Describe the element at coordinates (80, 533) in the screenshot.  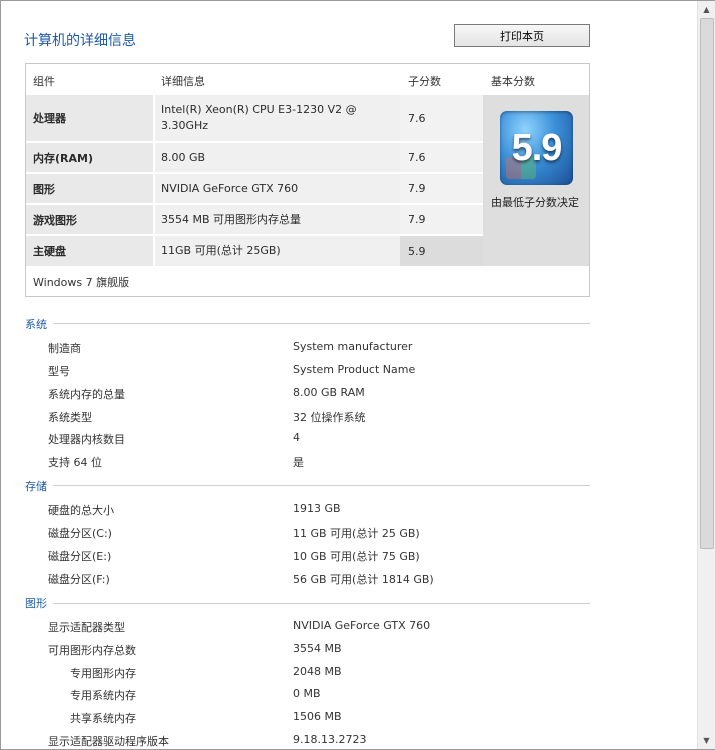
I see `prop-label: 磁盘分区(C:)` at that location.